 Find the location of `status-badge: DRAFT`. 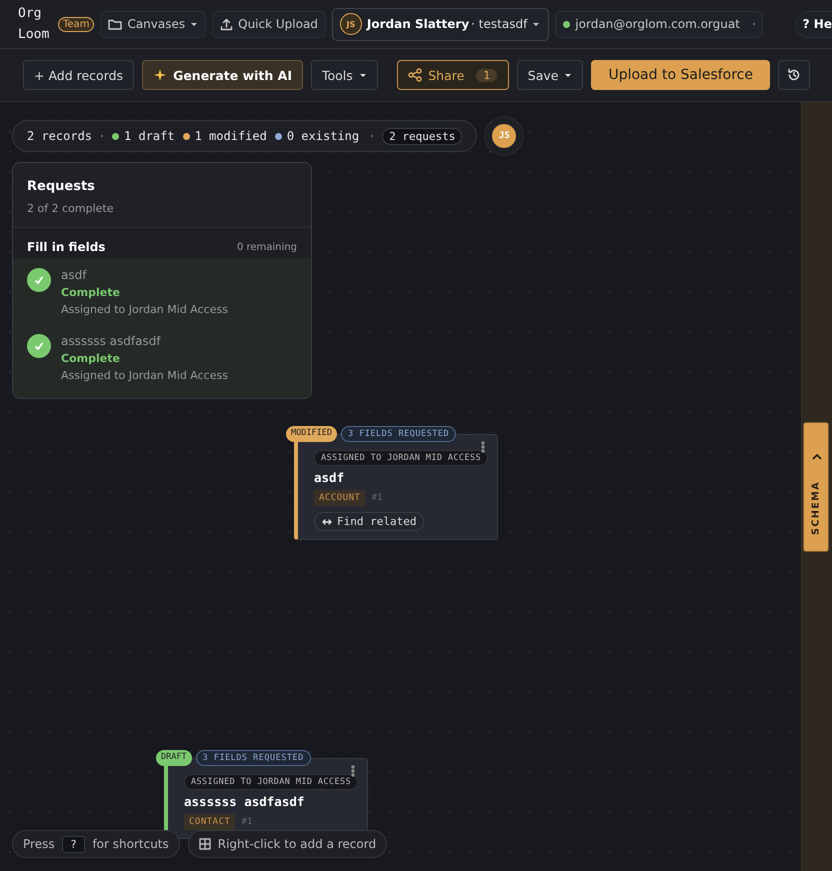

status-badge: DRAFT is located at coordinates (174, 758).